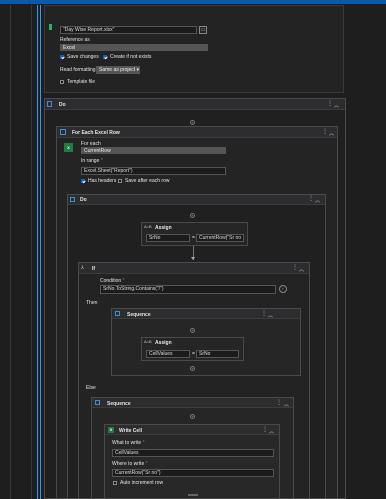 The width and height of the screenshot is (386, 499). Describe the element at coordinates (142, 483) in the screenshot. I see `auto-increment-label: Auto increment row` at that location.